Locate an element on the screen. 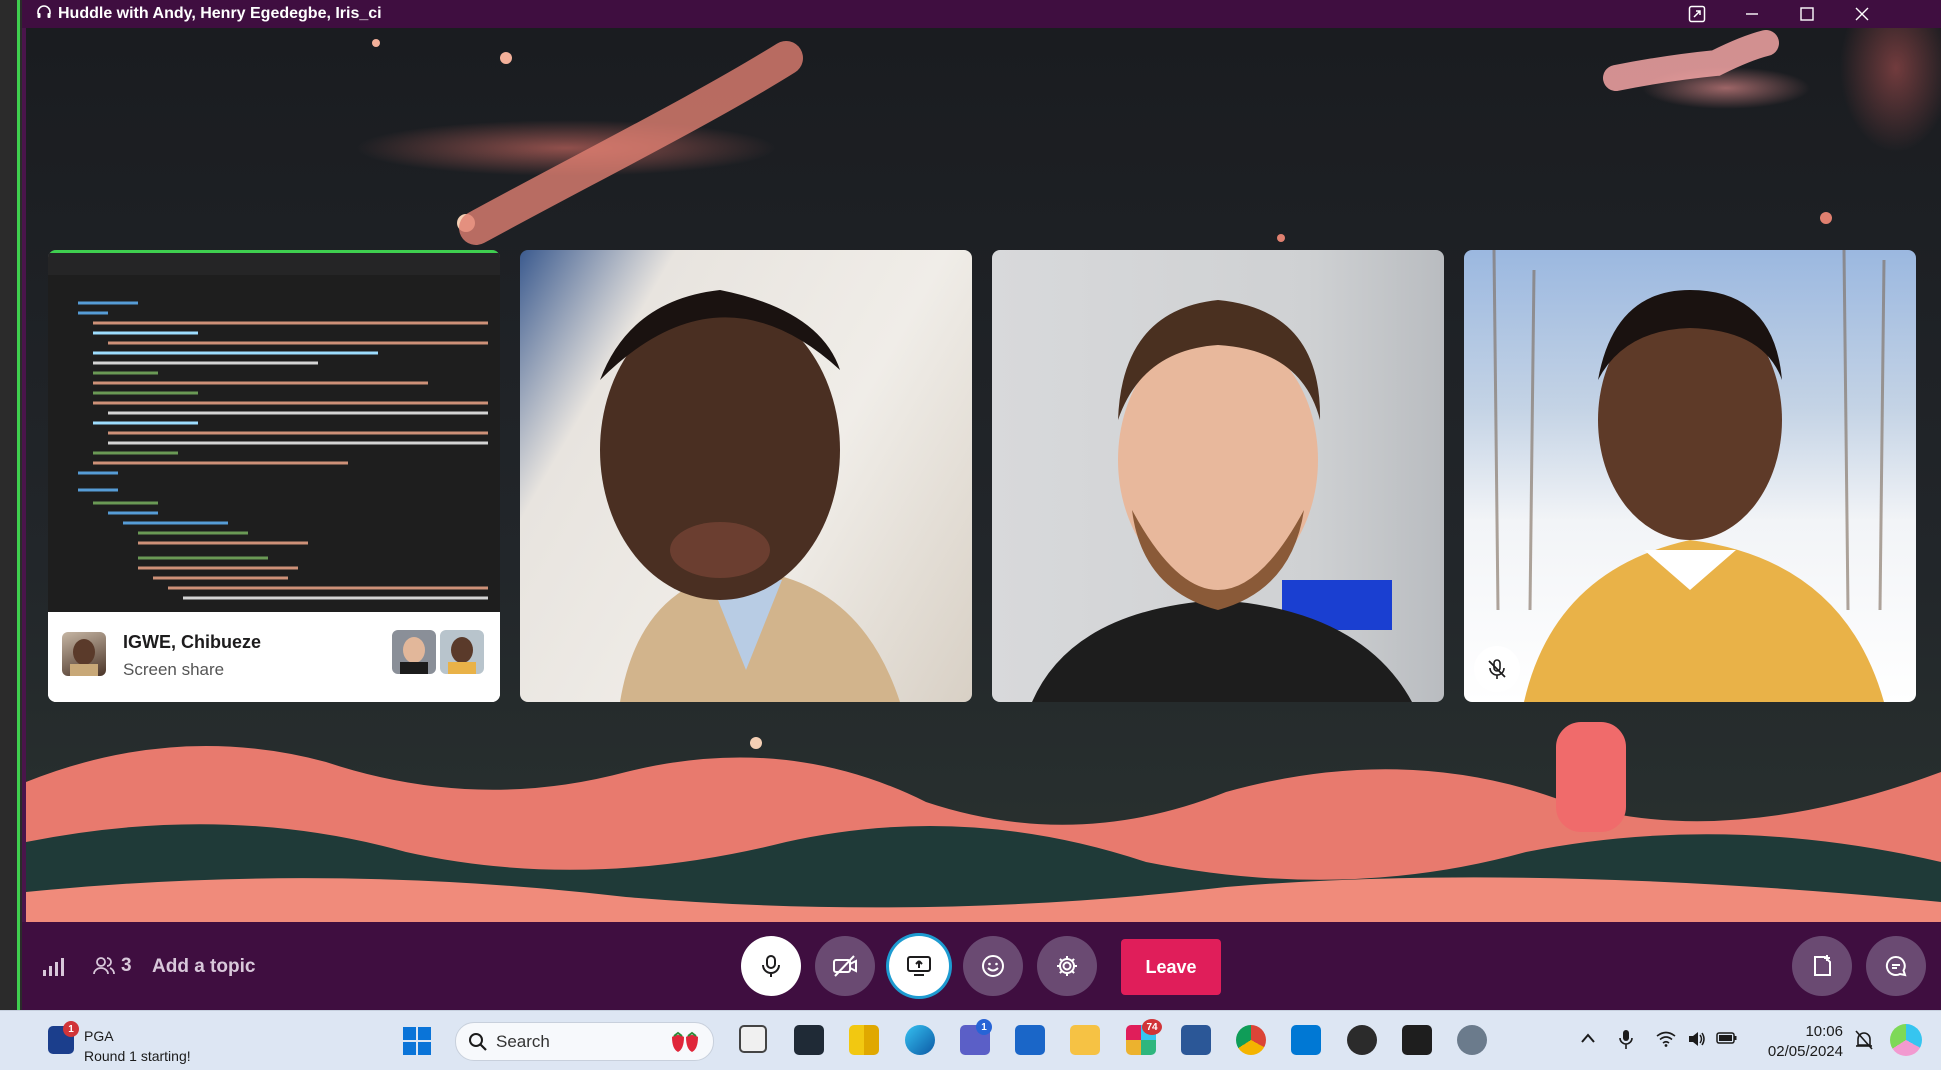 The width and height of the screenshot is (1941, 1070). shared-screen-preview is located at coordinates (274, 432).